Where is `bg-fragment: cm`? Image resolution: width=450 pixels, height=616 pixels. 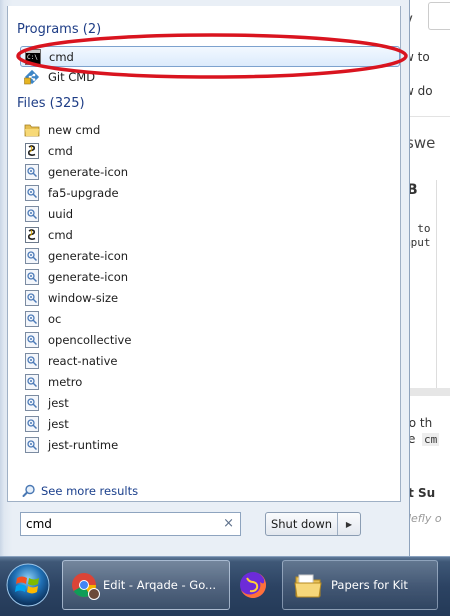
bg-fragment: cm is located at coordinates (431, 439).